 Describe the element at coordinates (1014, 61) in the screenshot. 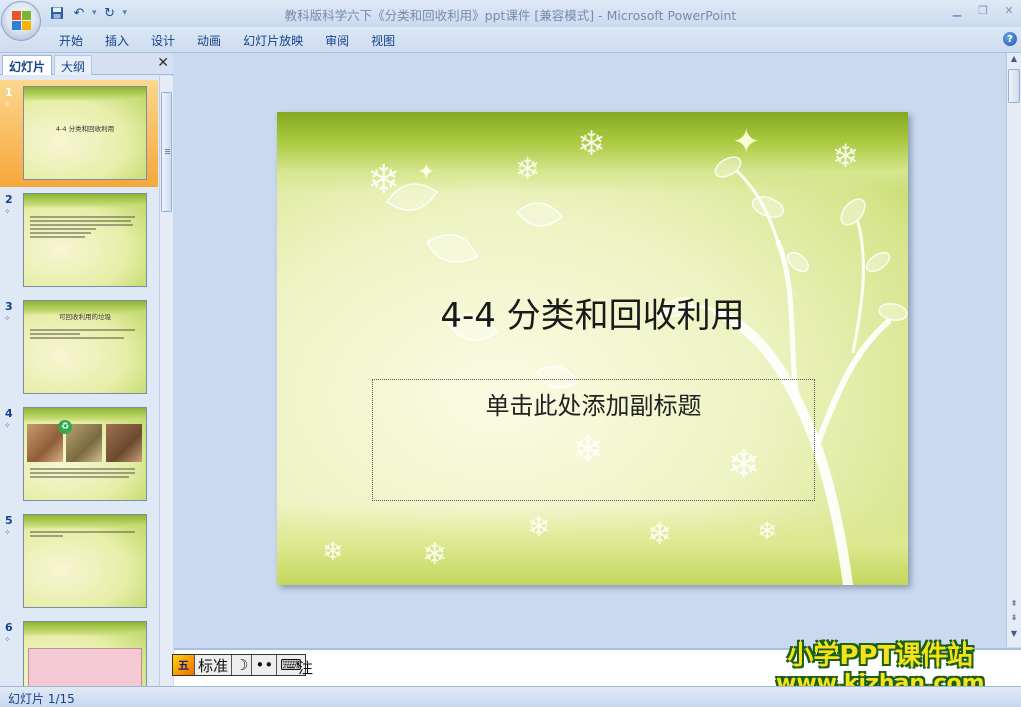

I see `scroll-up-icon: ▲` at that location.